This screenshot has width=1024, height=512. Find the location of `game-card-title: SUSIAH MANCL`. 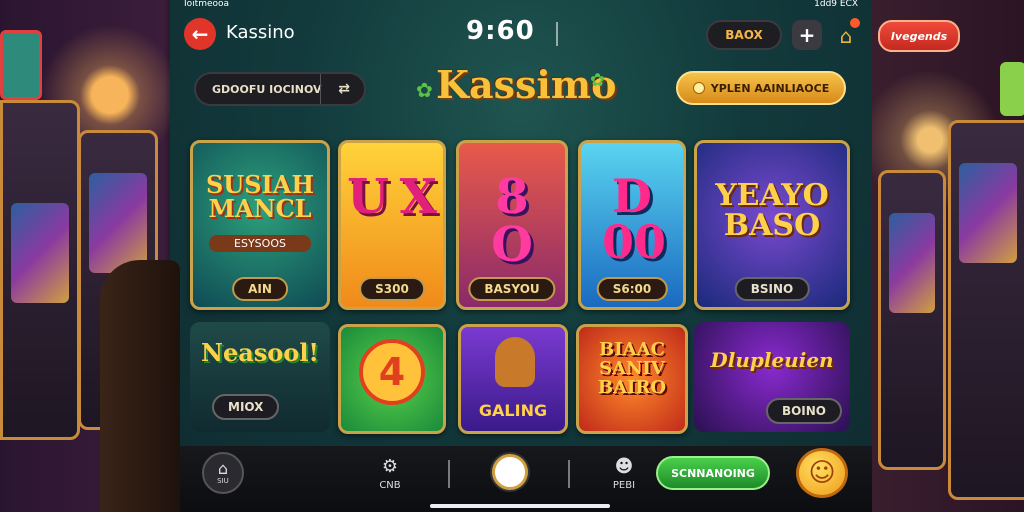

game-card-title: SUSIAH MANCL is located at coordinates (260, 196).